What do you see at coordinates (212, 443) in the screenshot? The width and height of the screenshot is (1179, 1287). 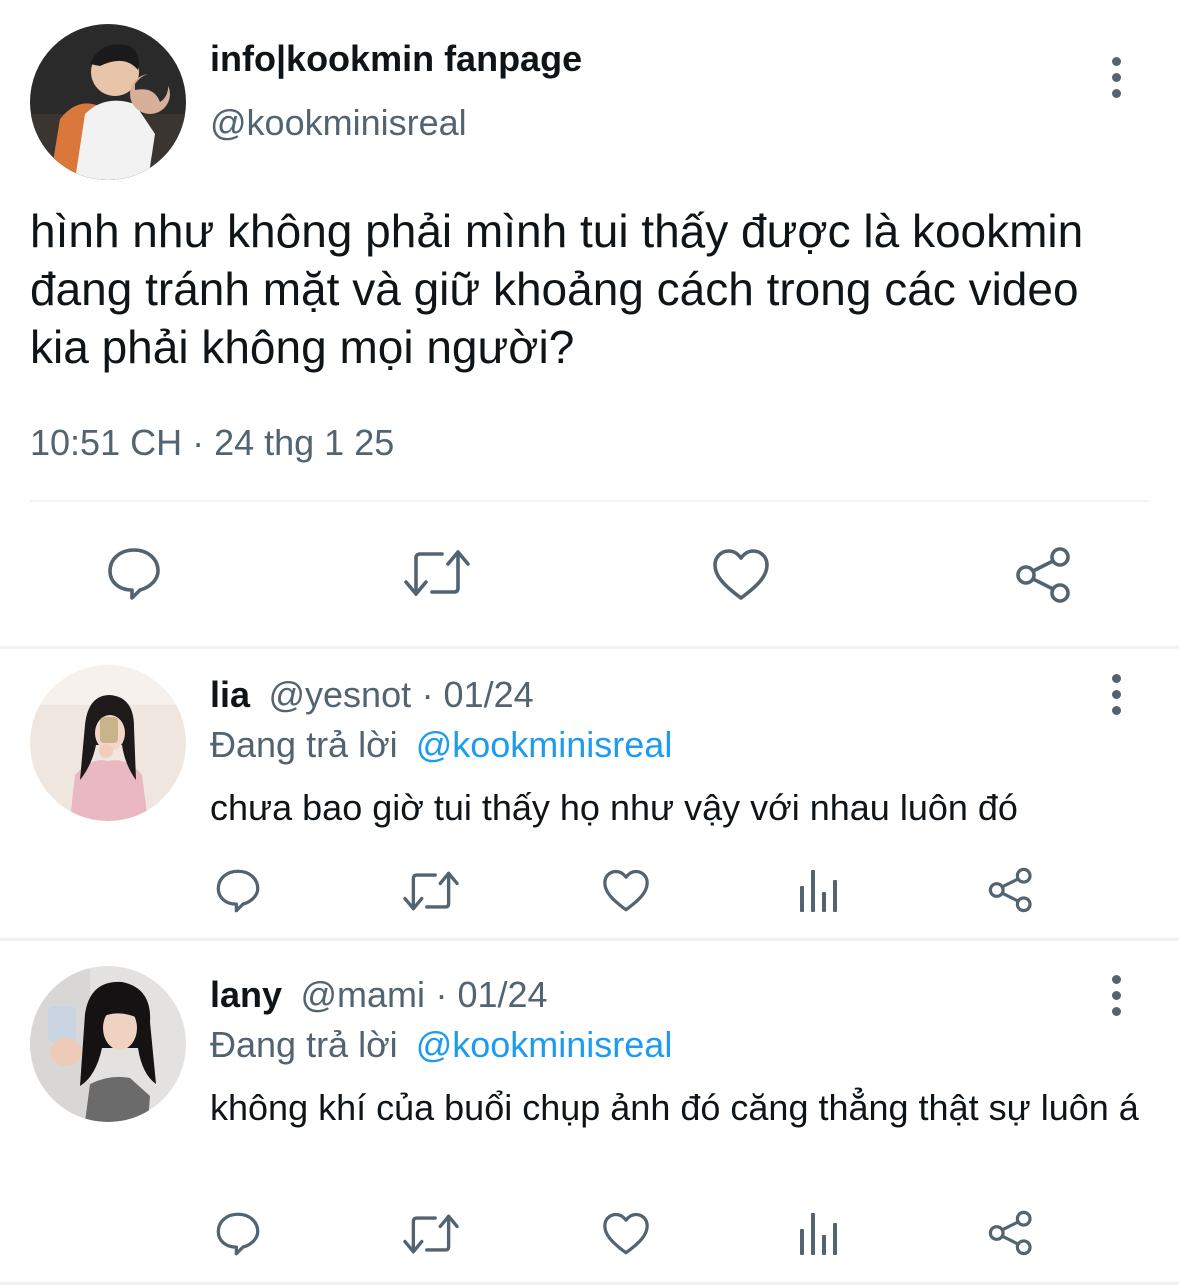 I see `main-timestamp: 10:51 CH · 24 thg 1 25` at bounding box center [212, 443].